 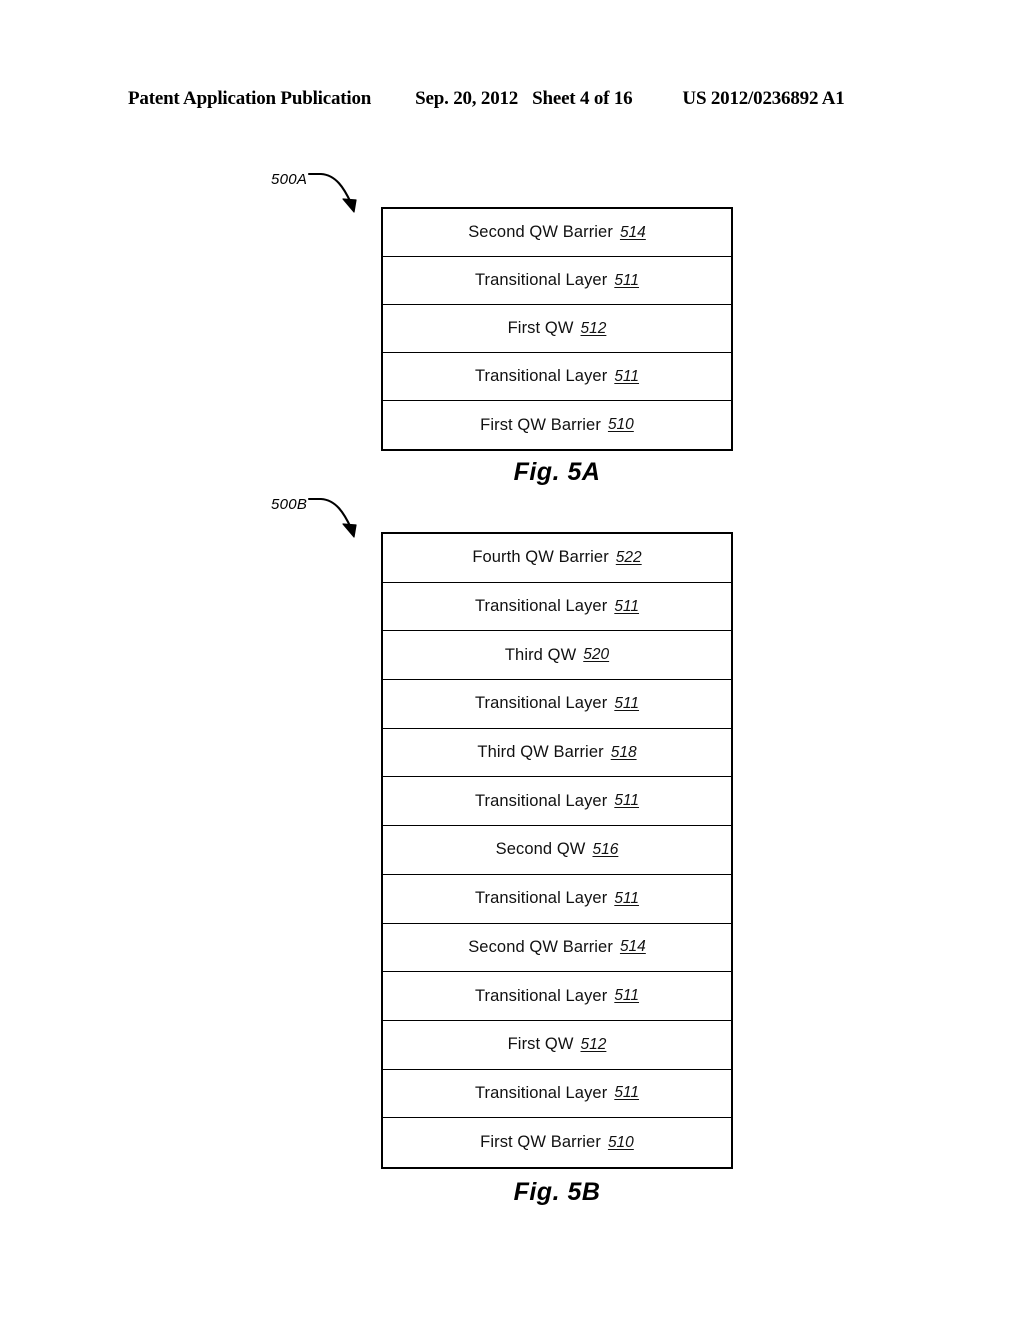 I want to click on layer-row: Third QW Barrier 518, so click(x=557, y=753).